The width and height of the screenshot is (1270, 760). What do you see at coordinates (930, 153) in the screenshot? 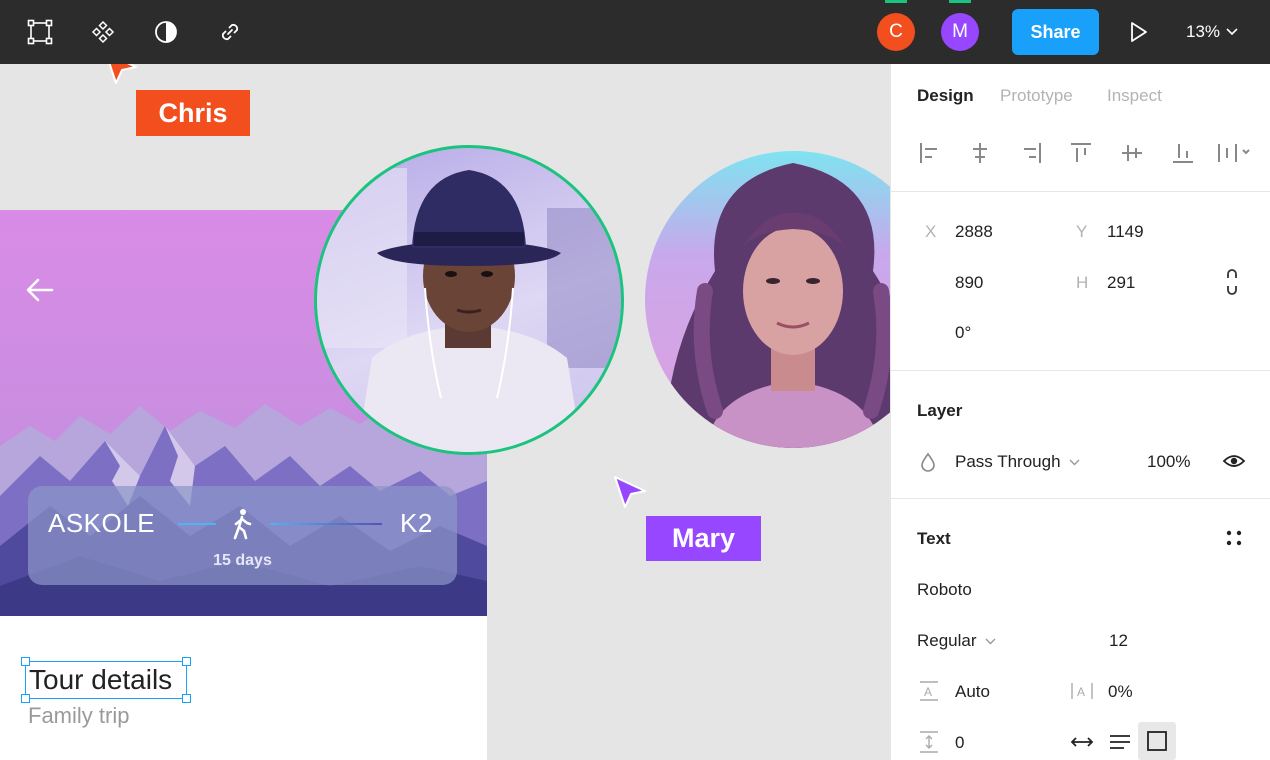
I see `align-left-icon` at bounding box center [930, 153].